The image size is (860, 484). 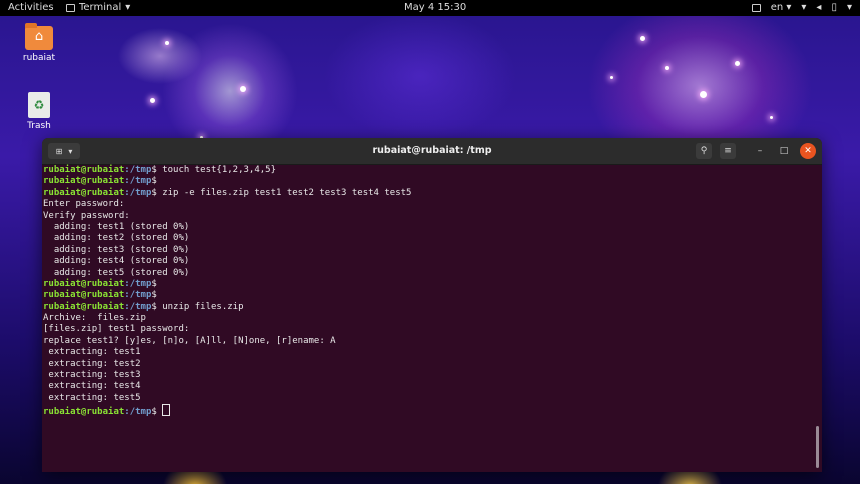 I want to click on desktop-icon-trash: ♻ Trash, so click(x=39, y=111).